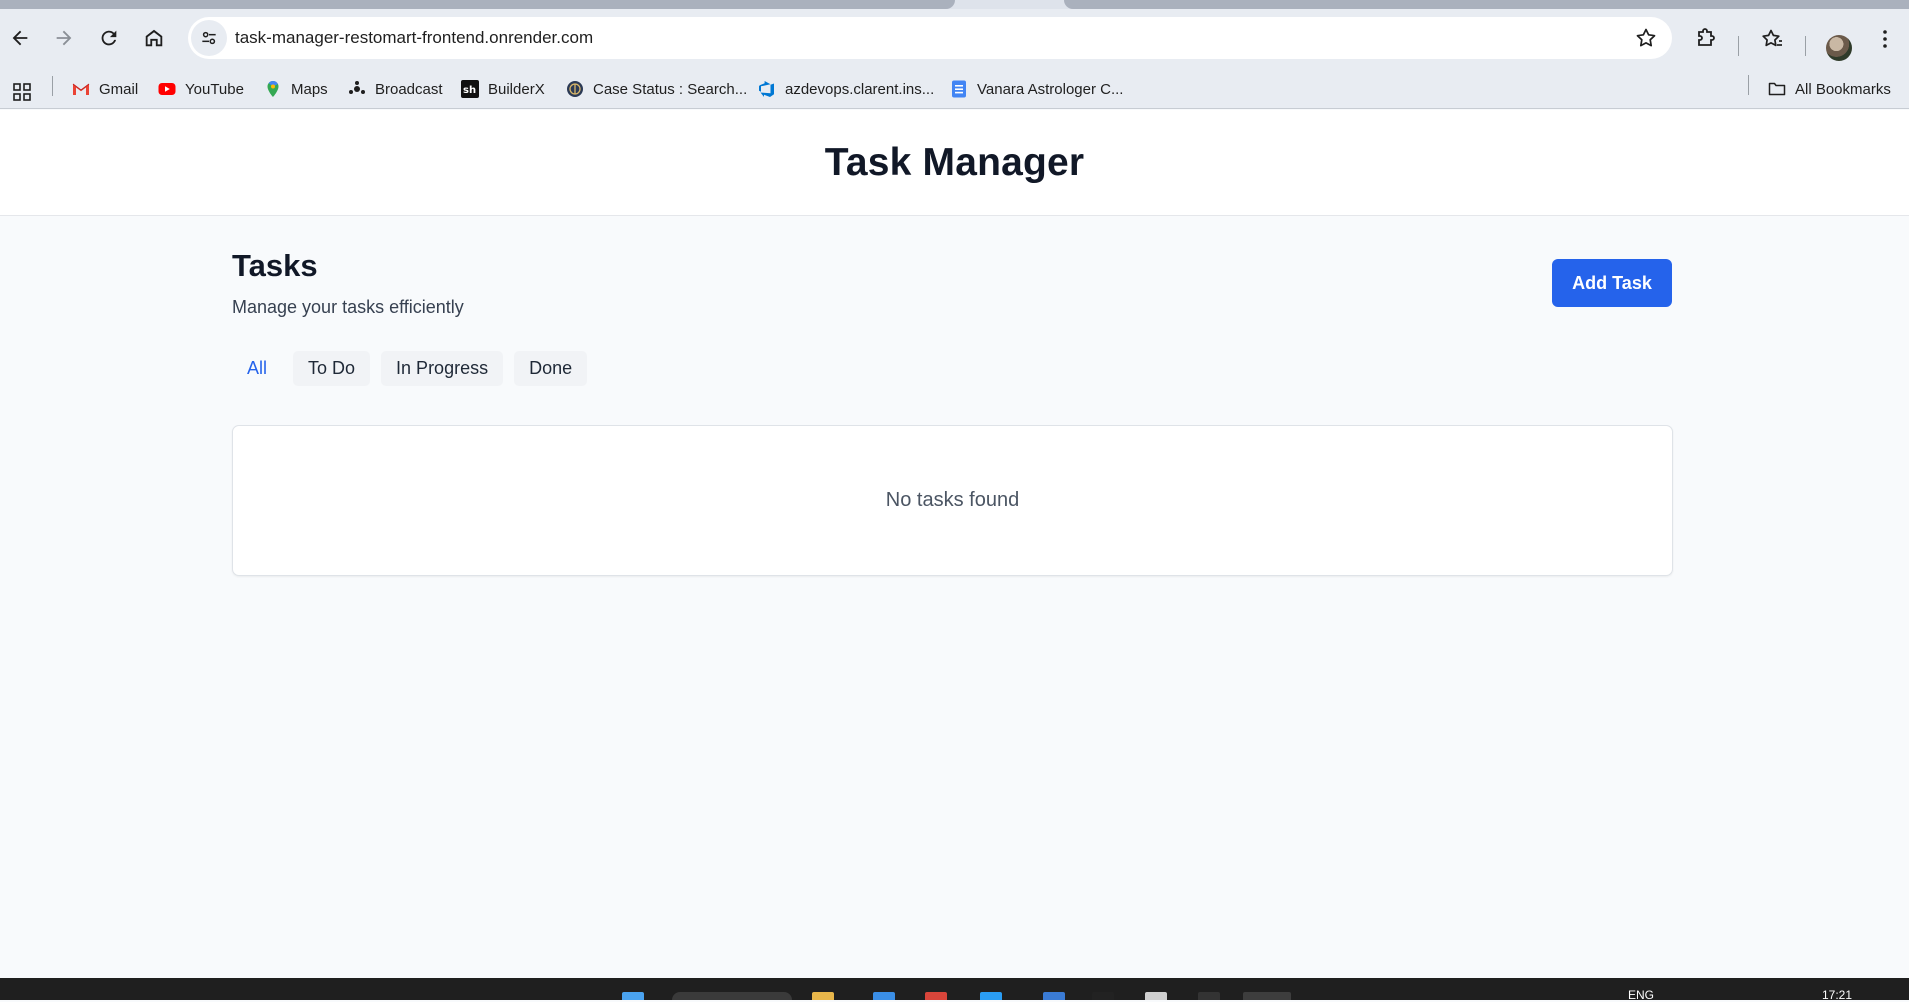 Image resolution: width=1909 pixels, height=1002 pixels. I want to click on bookmark-star-icon, so click(1646, 38).